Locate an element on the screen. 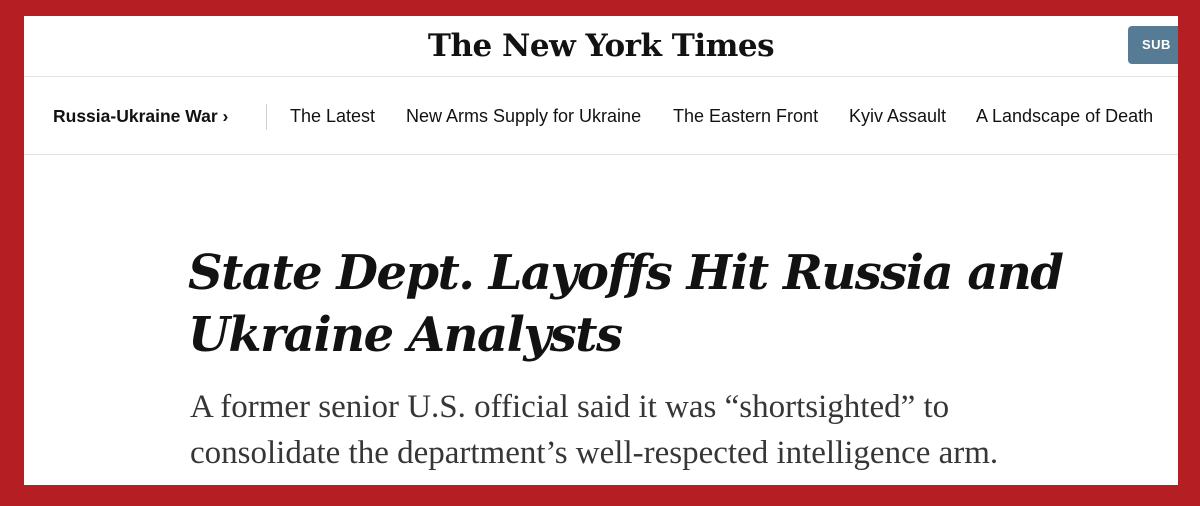  nav-item-kyiv-assault: Kyiv Assault is located at coordinates (897, 116).